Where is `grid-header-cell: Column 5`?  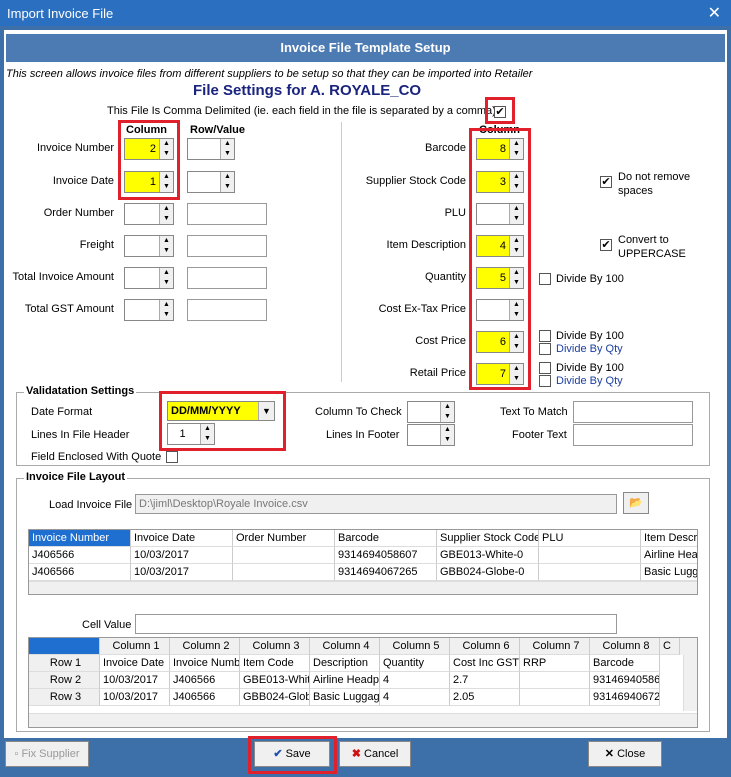
grid-header-cell: Column 5 is located at coordinates (415, 646).